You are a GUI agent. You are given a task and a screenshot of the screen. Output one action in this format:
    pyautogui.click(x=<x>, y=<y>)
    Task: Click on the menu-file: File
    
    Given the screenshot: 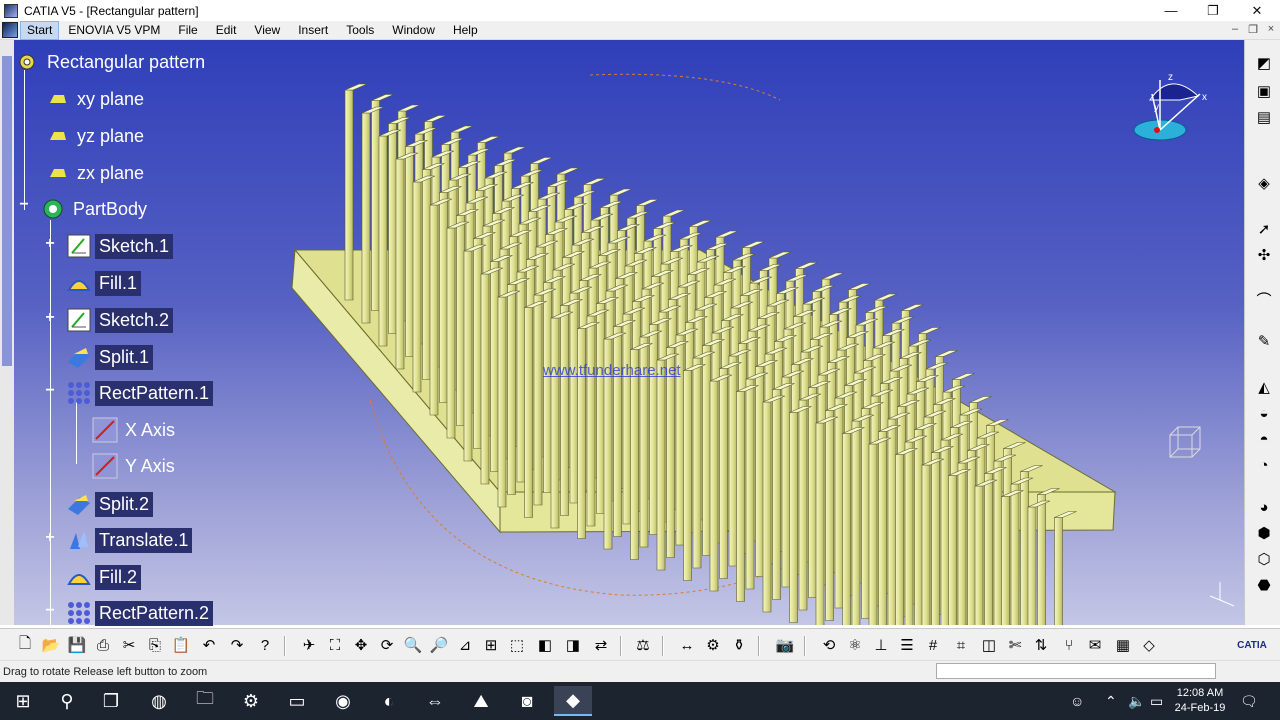 What is the action you would take?
    pyautogui.click(x=187, y=30)
    